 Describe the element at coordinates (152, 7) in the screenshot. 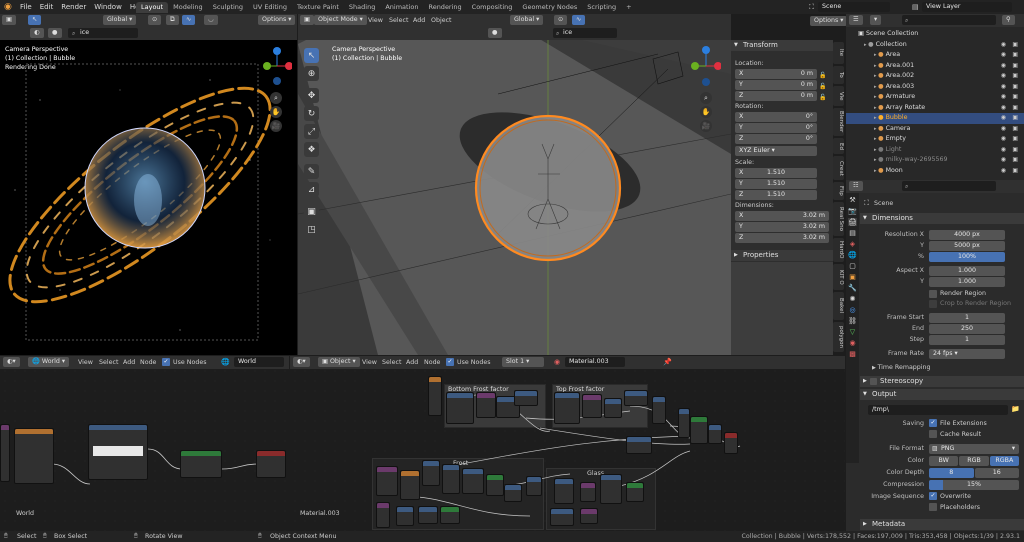

I see `tab-layout: Layout` at that location.